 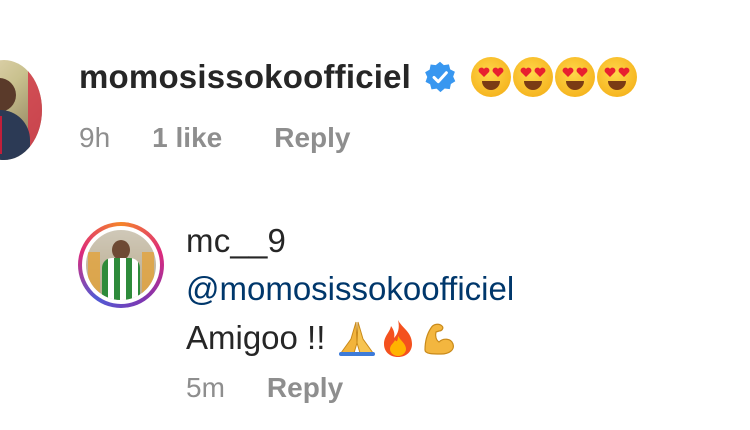 I want to click on comment-header: momosissokoofficiel, so click(x=359, y=77).